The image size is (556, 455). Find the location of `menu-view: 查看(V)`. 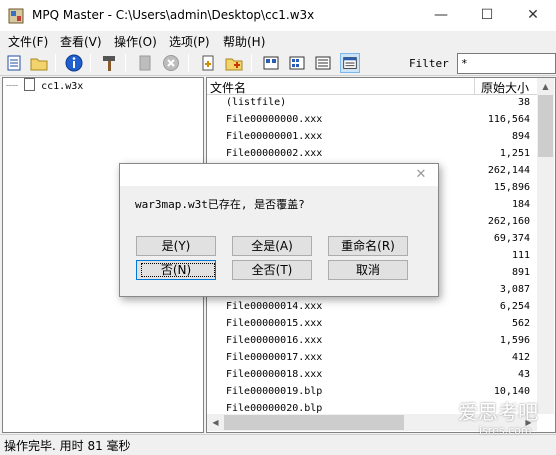

menu-view: 查看(V) is located at coordinates (81, 41).